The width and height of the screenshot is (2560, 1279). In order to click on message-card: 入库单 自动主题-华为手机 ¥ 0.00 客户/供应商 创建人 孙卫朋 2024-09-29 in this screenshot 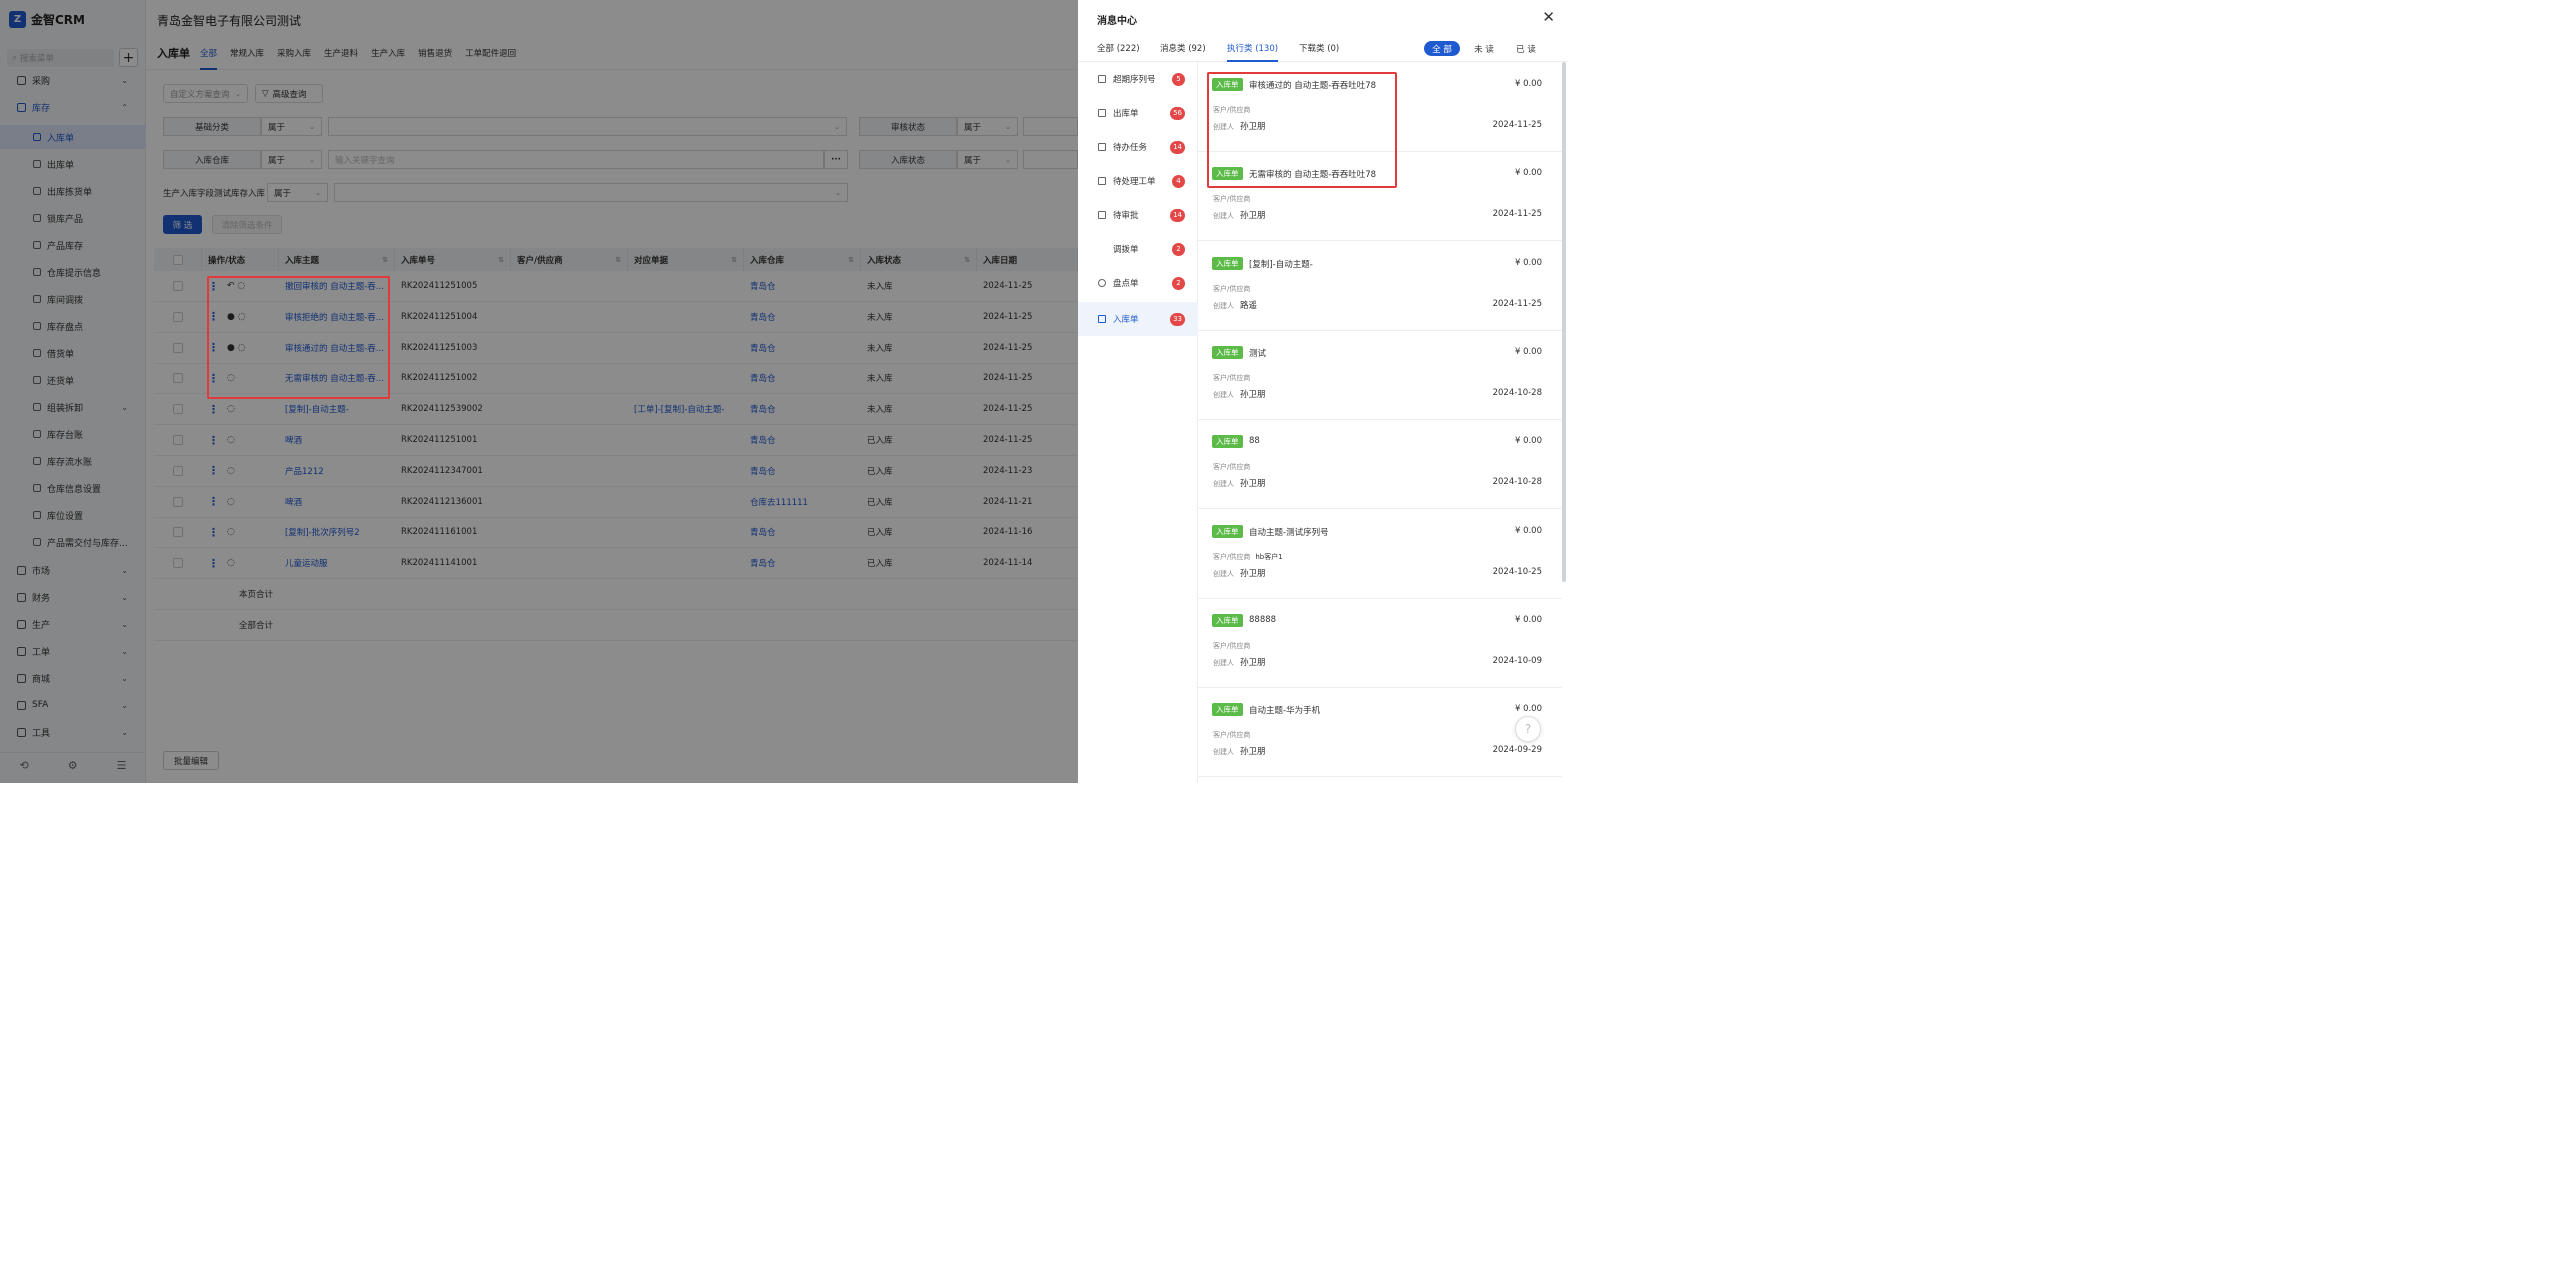, I will do `click(1380, 732)`.